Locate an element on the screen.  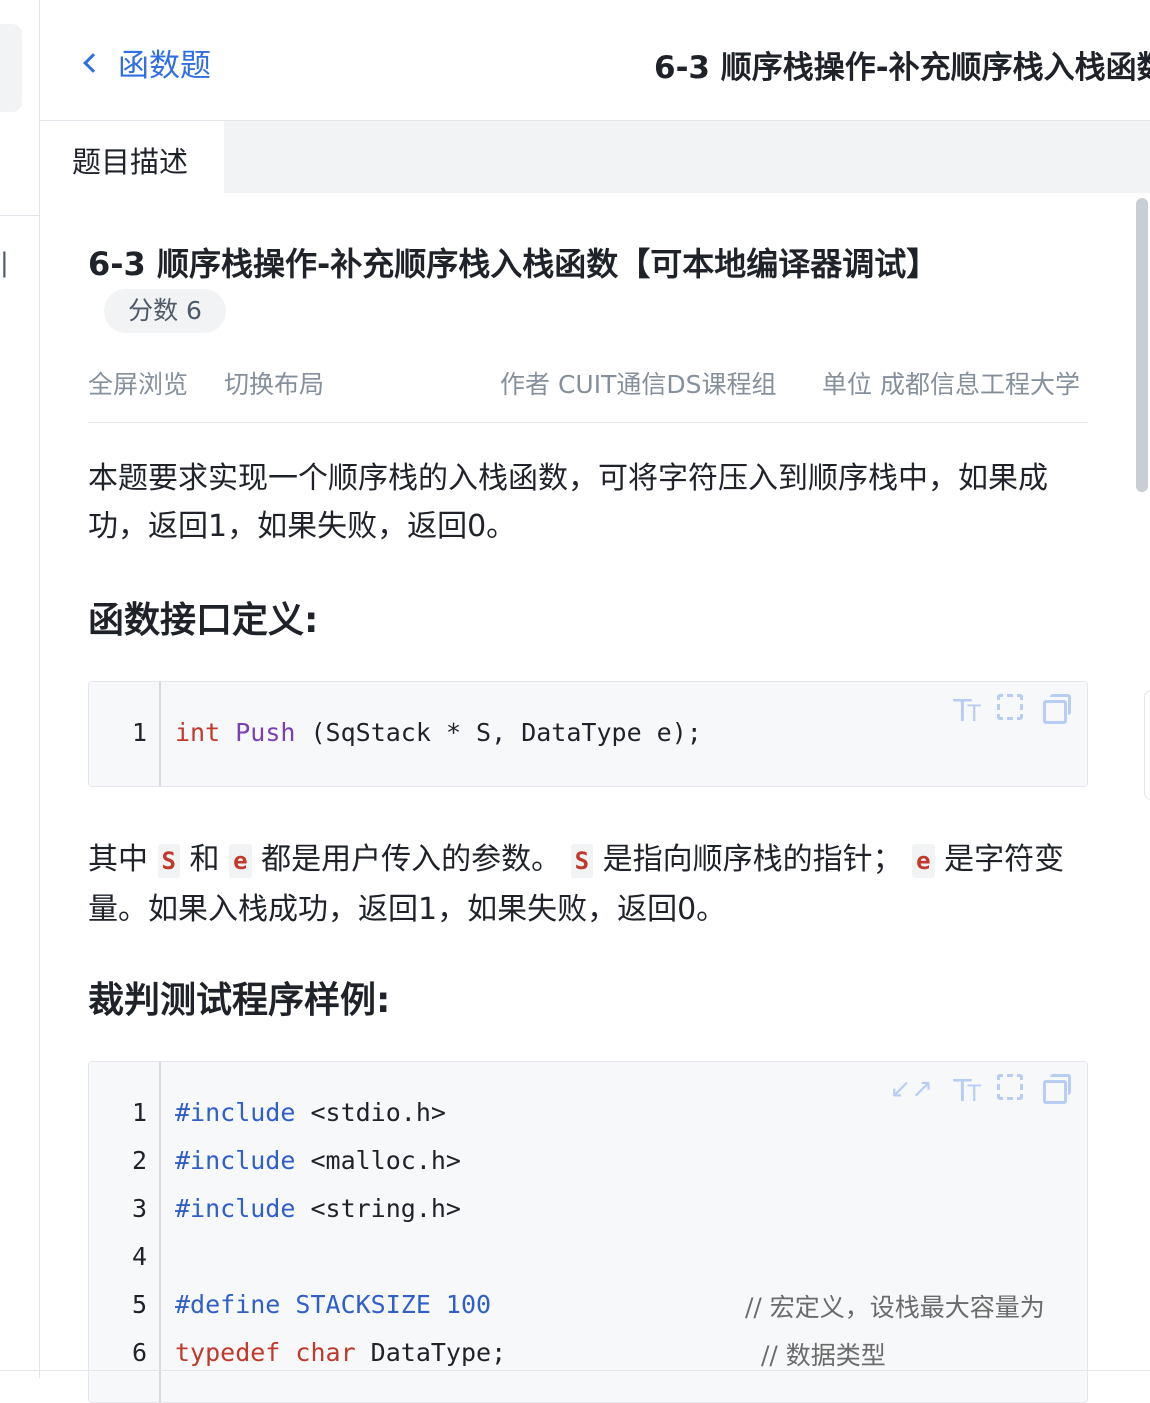
code-line: 1 int Push (SqStack * S, DataType e); is located at coordinates (588, 732).